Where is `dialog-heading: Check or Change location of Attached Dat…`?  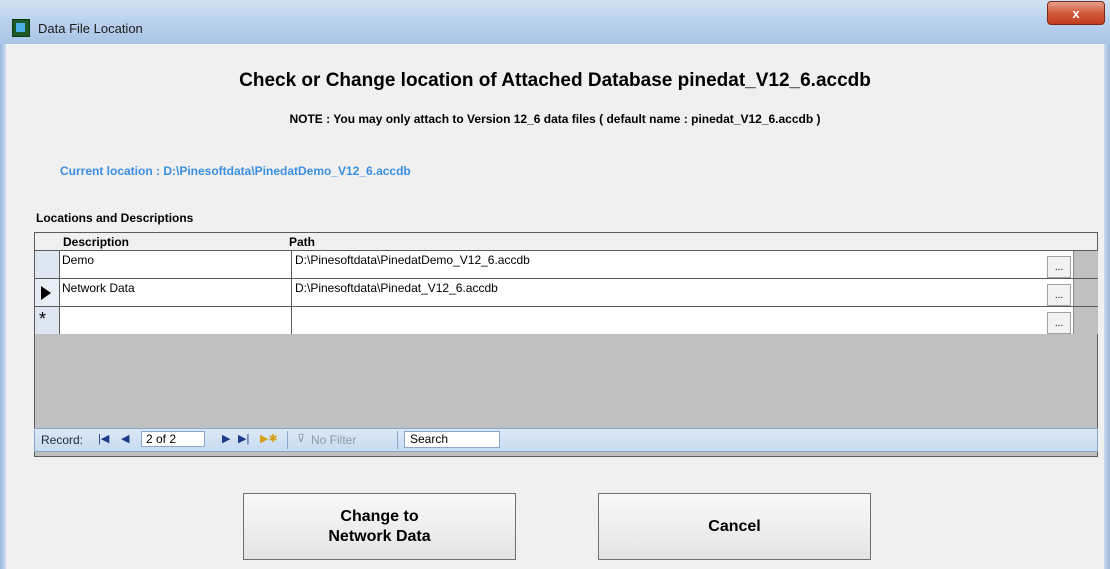 dialog-heading: Check or Change location of Attached Dat… is located at coordinates (555, 80).